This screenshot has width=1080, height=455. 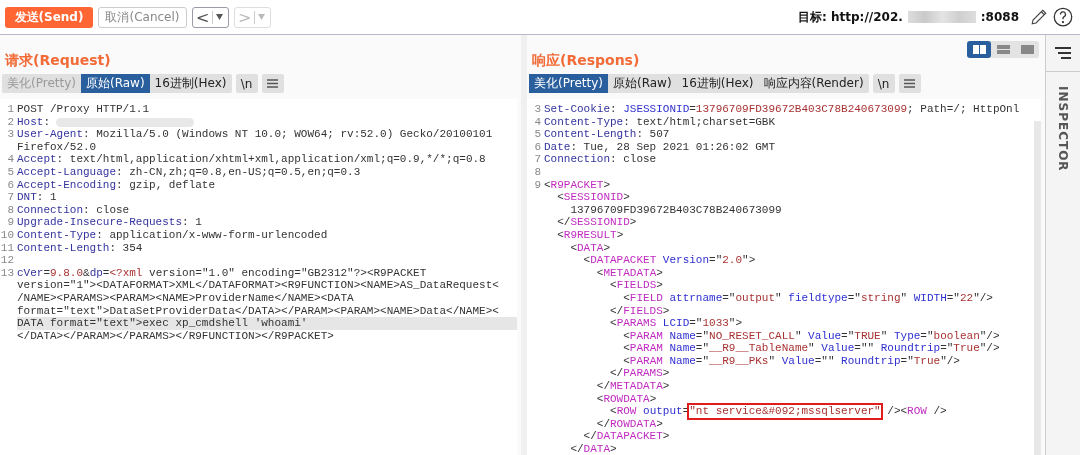 What do you see at coordinates (258, 311) in the screenshot?
I see `code-text: format="text">DataSetProviderData</DATA></PARAM><PARAM><NAME>Data</NAME><` at bounding box center [258, 311].